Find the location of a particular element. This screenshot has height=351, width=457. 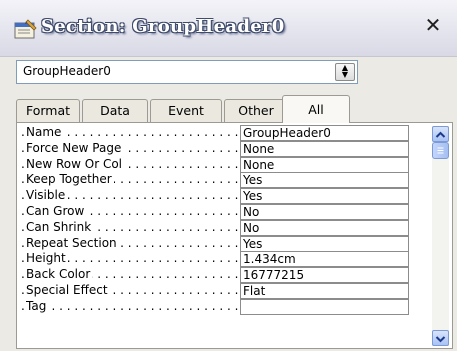

property-name: New Row Or Col is located at coordinates (75, 164).